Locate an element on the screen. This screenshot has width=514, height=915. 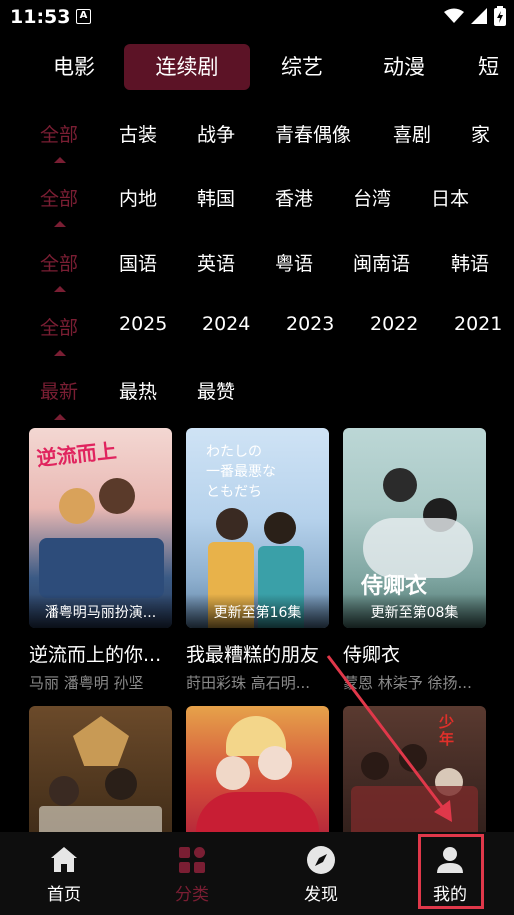
poster-logo: わたしの 一番最悪な ともだち is located at coordinates (241, 472).